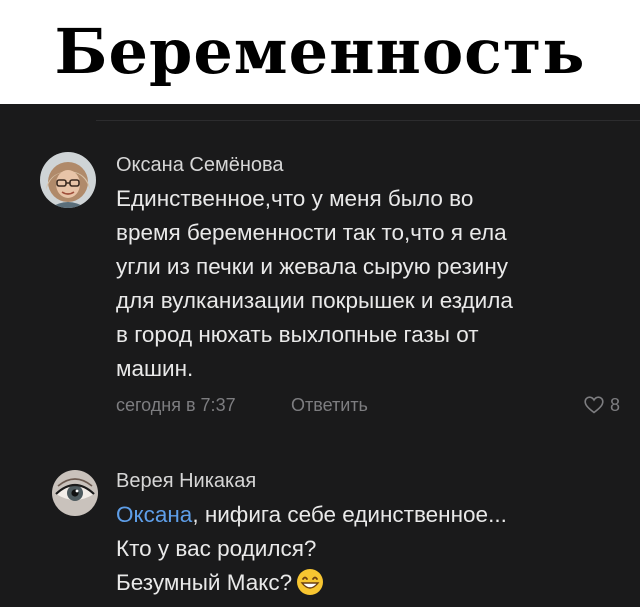 This screenshot has width=640, height=607. Describe the element at coordinates (176, 405) in the screenshot. I see `timestamp: сегодня в 7:37` at that location.